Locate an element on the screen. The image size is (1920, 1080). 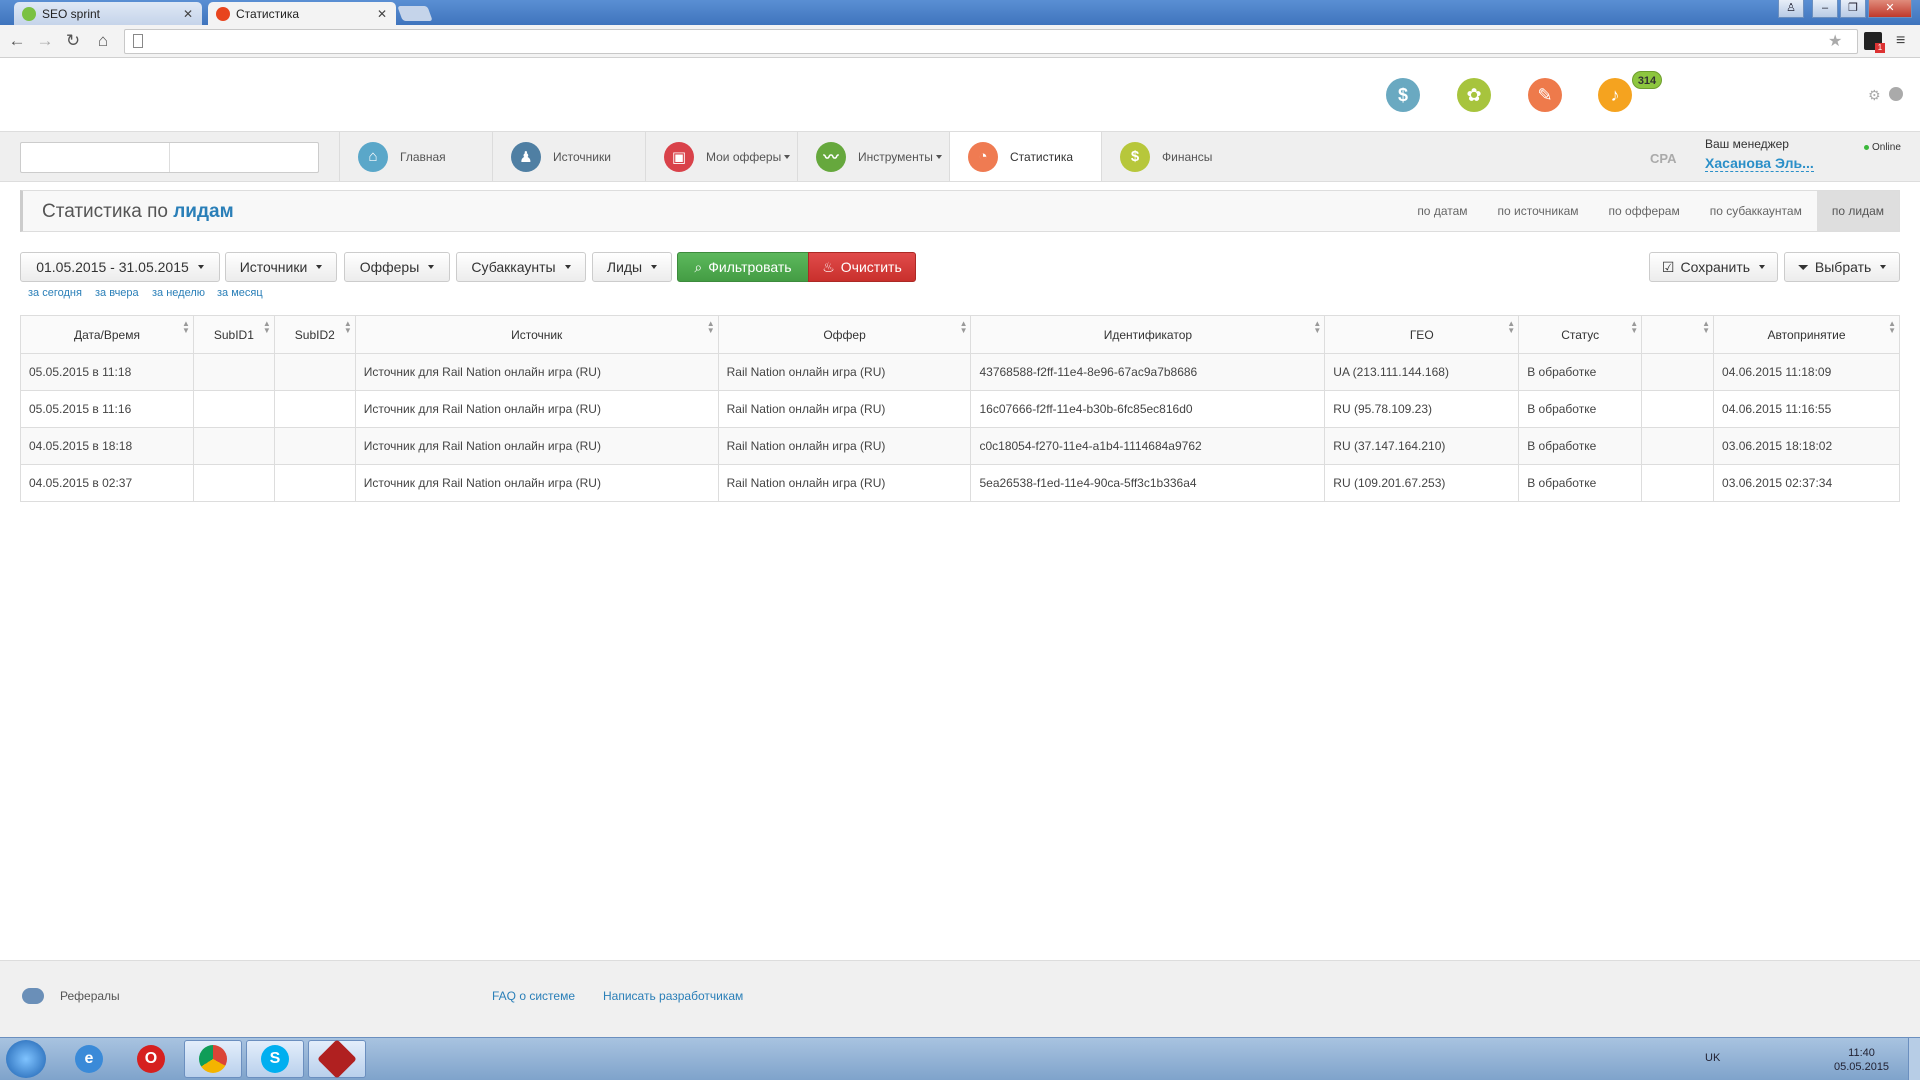
chrome-icon is located at coordinates (213, 1059).